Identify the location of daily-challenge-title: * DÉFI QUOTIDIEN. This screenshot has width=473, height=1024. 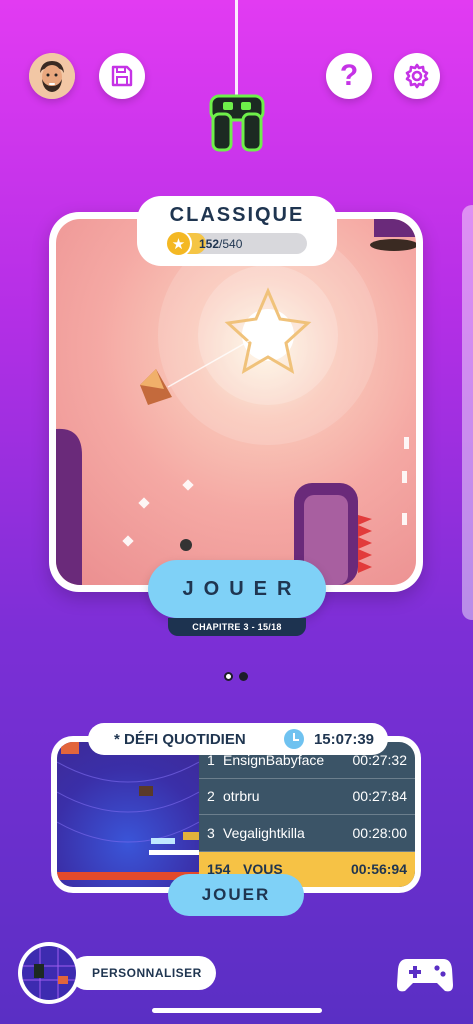
(180, 739).